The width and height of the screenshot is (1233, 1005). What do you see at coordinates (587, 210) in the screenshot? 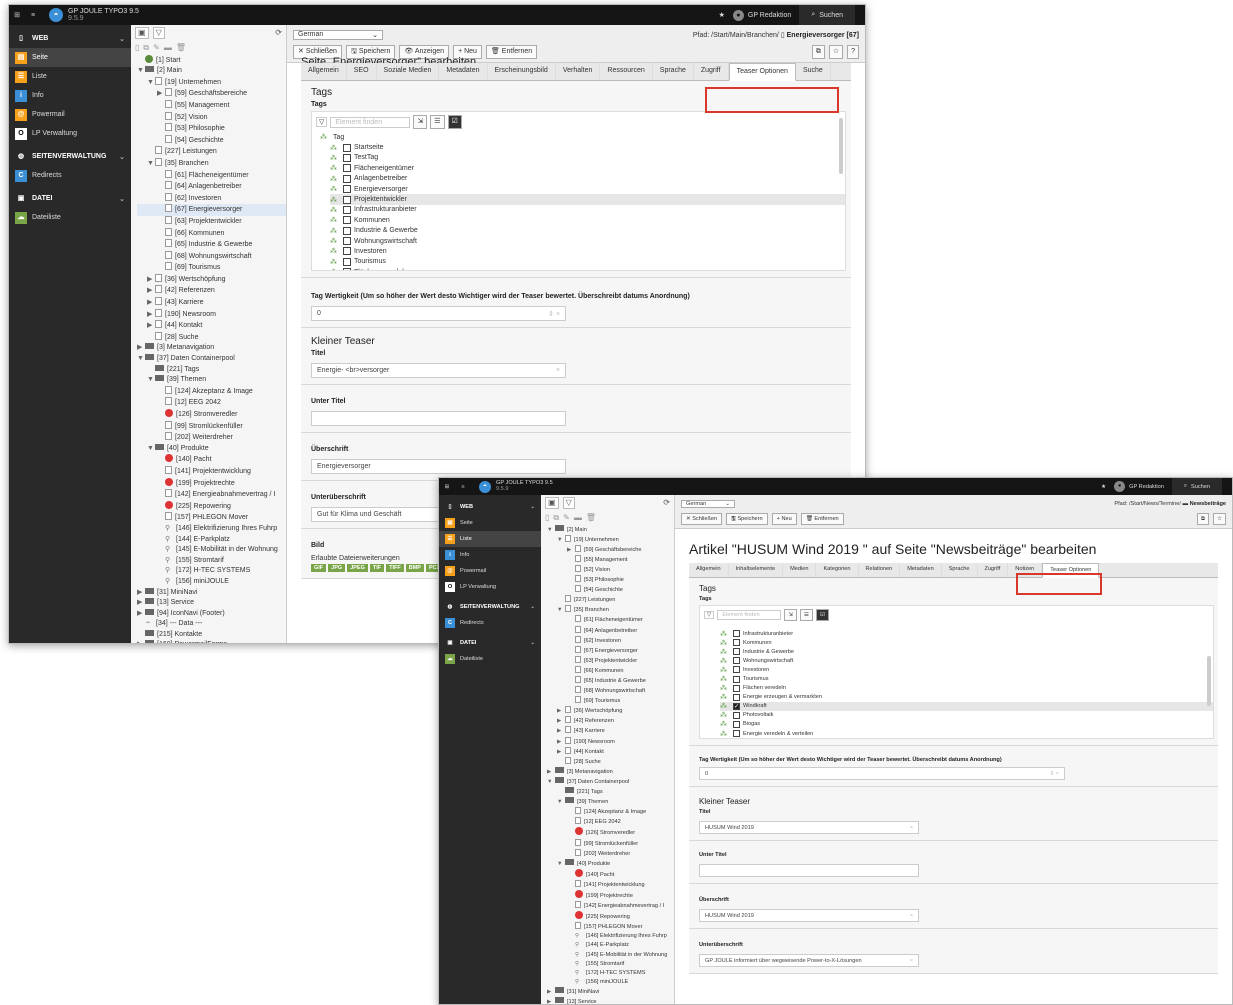
I see `tag-item: ⁂ Infrastrukturanbieter` at bounding box center [587, 210].